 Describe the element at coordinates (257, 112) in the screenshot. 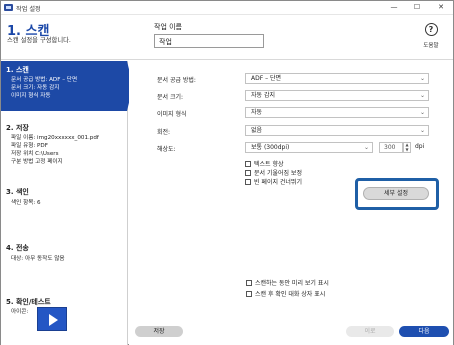

I see `image-format-value: 자동` at that location.